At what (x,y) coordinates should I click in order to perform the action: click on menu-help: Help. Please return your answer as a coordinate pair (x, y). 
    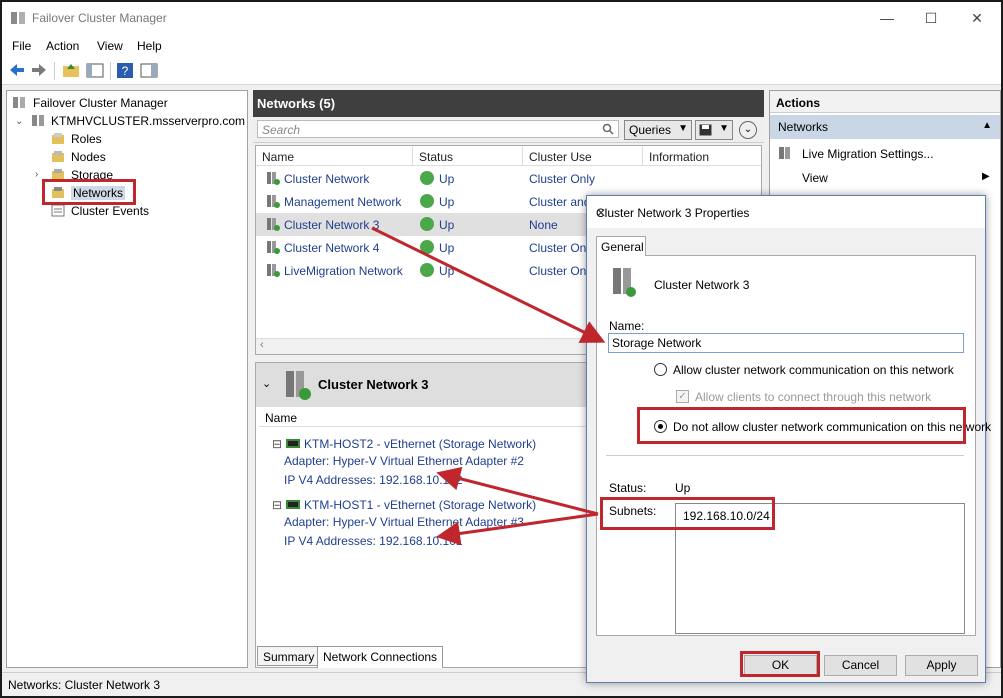
    Looking at the image, I should click on (149, 46).